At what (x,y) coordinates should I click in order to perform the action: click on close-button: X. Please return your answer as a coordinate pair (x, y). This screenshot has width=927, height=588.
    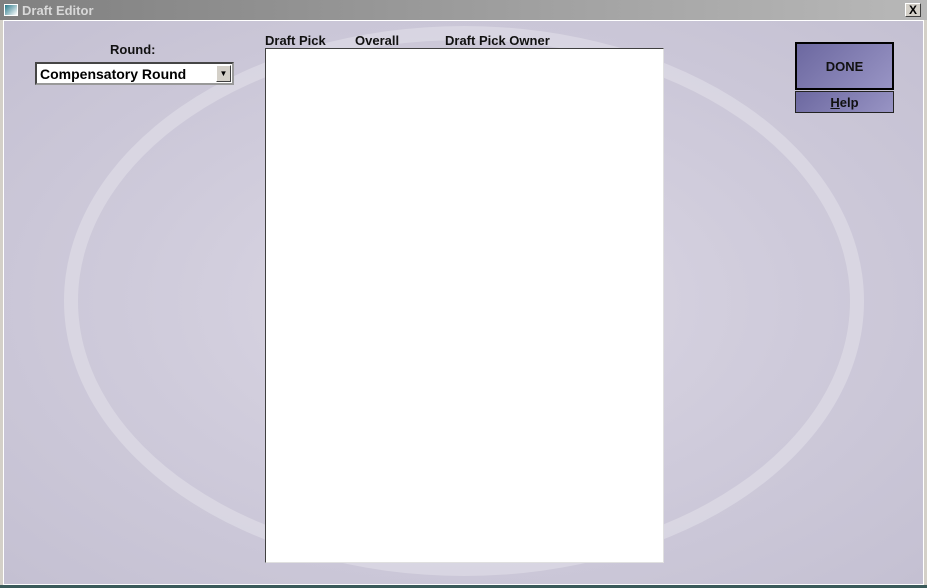
    Looking at the image, I should click on (913, 10).